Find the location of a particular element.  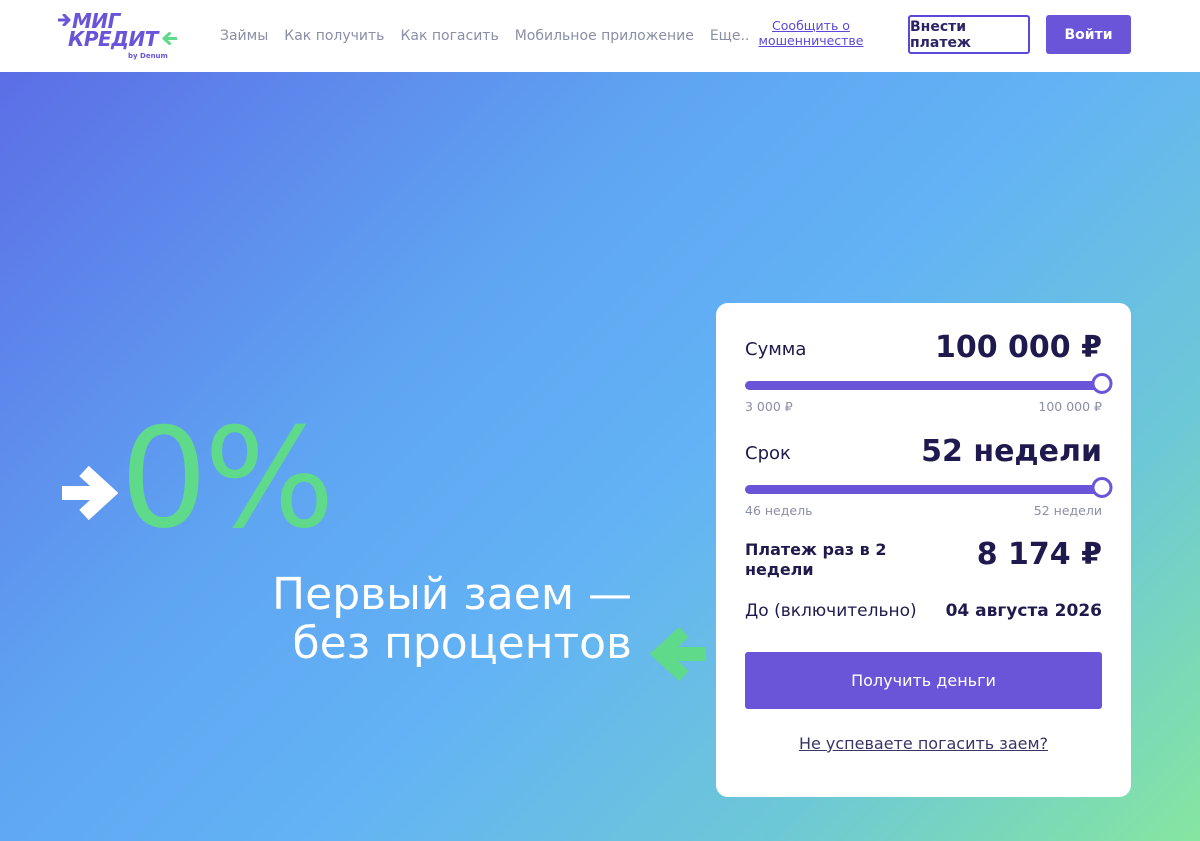

amount-max: 100 000 ₽ is located at coordinates (1070, 406).